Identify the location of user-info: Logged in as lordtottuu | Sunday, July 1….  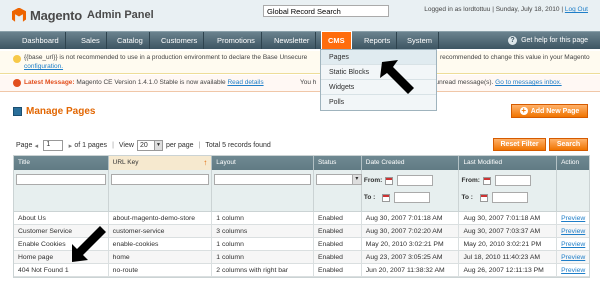
(506, 9).